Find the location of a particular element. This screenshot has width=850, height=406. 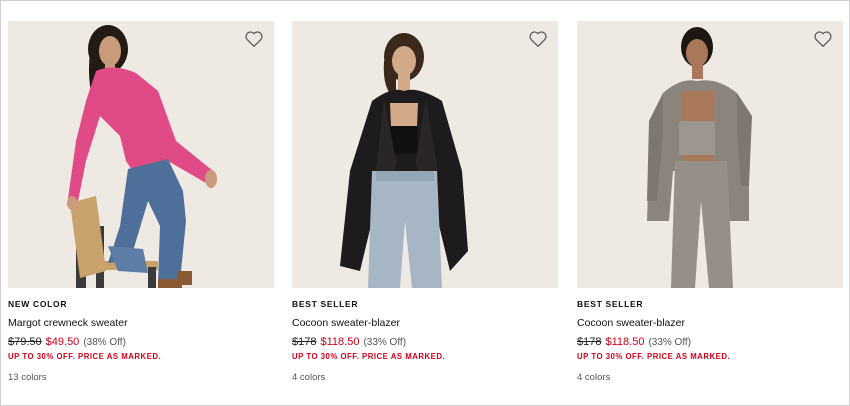

color-count-link: 13 colors is located at coordinates (141, 377).